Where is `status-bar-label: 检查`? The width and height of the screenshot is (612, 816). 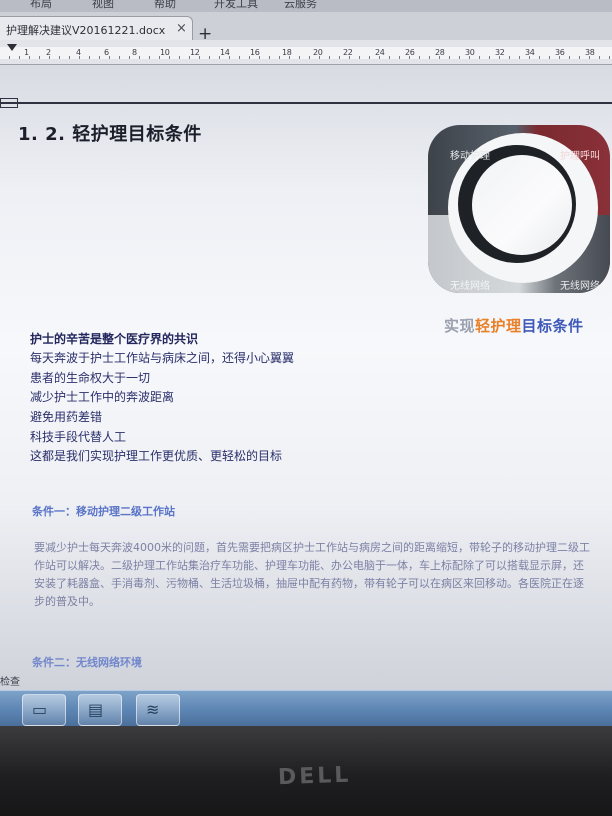
status-bar-label: 检查 is located at coordinates (10, 680).